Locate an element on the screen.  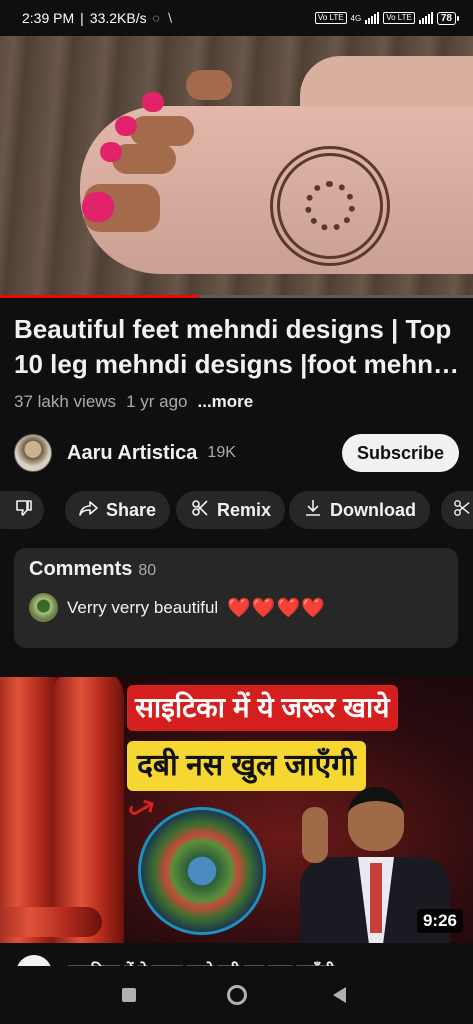
home-button is located at coordinates (237, 995).